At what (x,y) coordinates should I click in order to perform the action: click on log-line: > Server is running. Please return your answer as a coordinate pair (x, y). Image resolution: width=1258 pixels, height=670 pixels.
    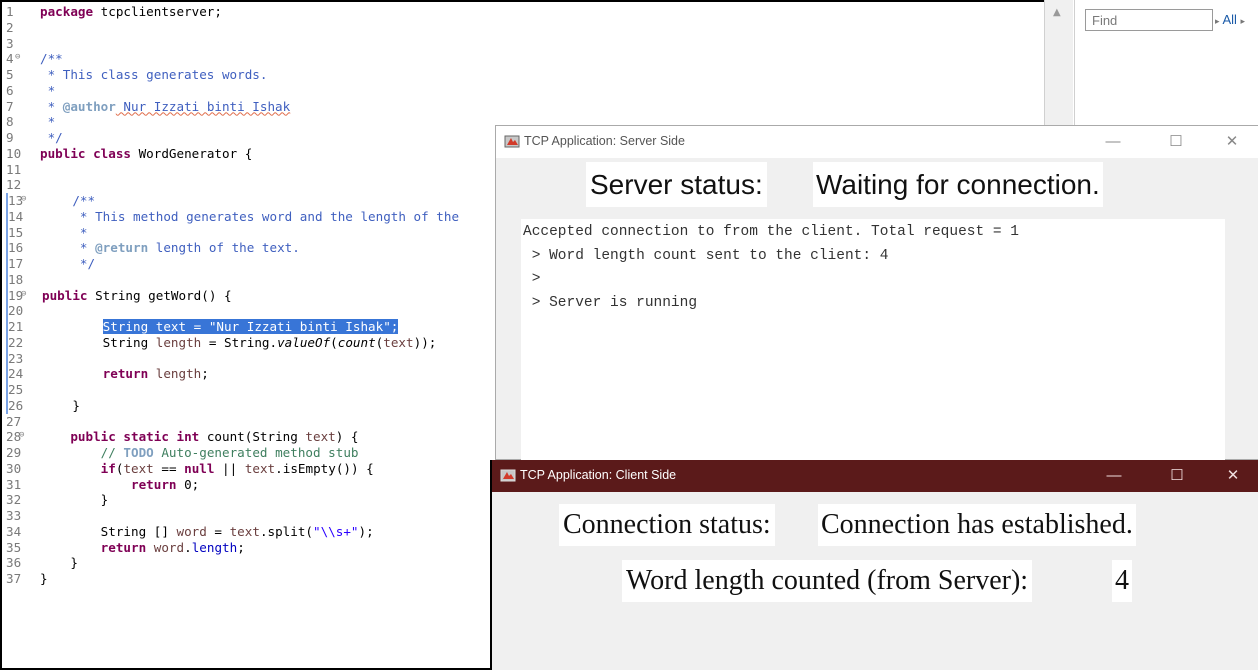
    Looking at the image, I should click on (610, 302).